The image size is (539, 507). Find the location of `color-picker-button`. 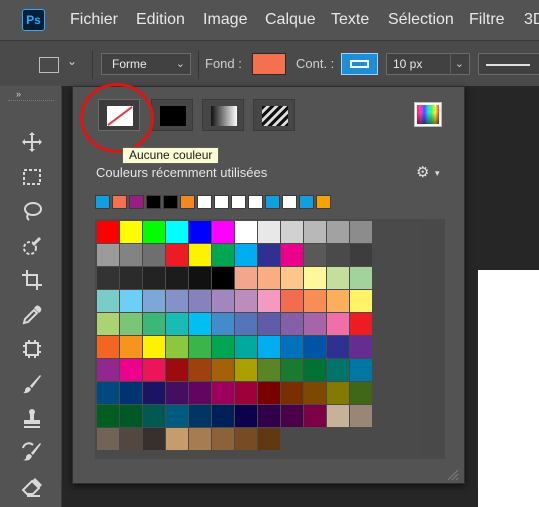

color-picker-button is located at coordinates (428, 114).